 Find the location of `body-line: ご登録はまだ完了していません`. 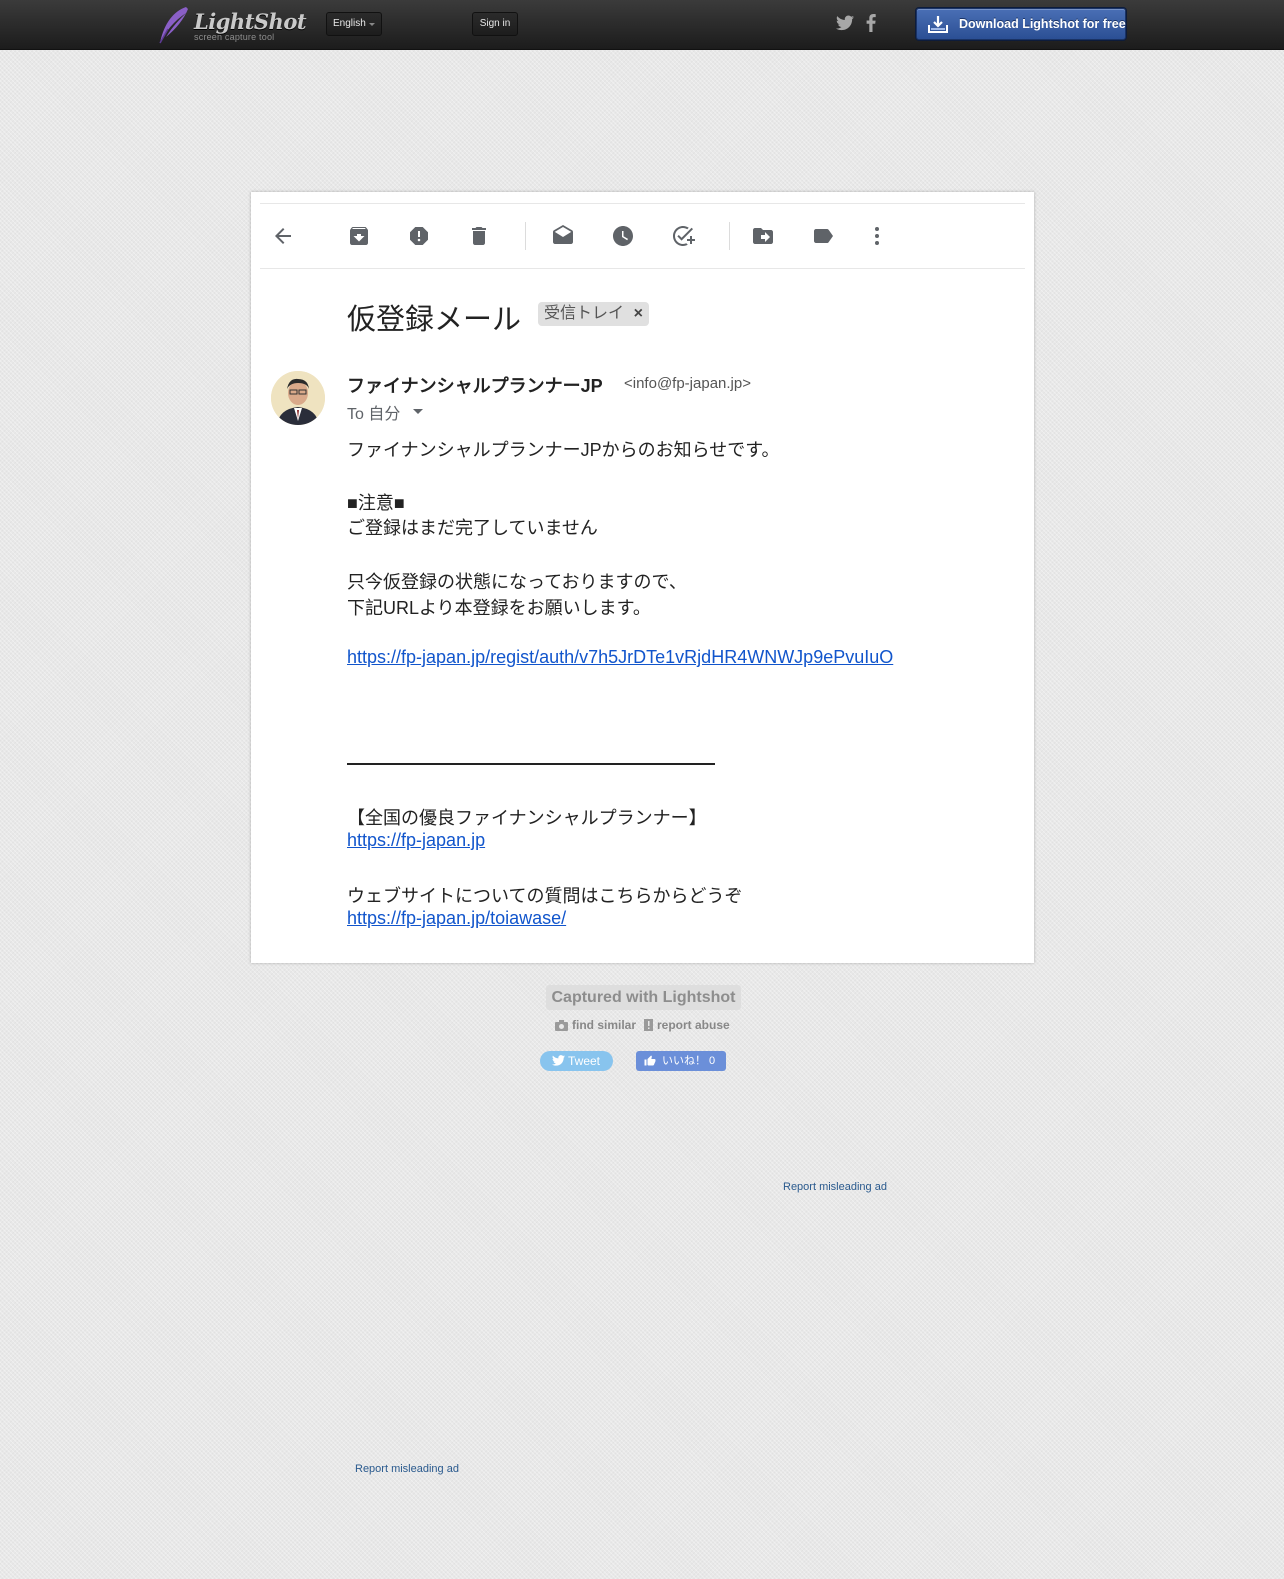

body-line: ご登録はまだ完了していません is located at coordinates (472, 528).